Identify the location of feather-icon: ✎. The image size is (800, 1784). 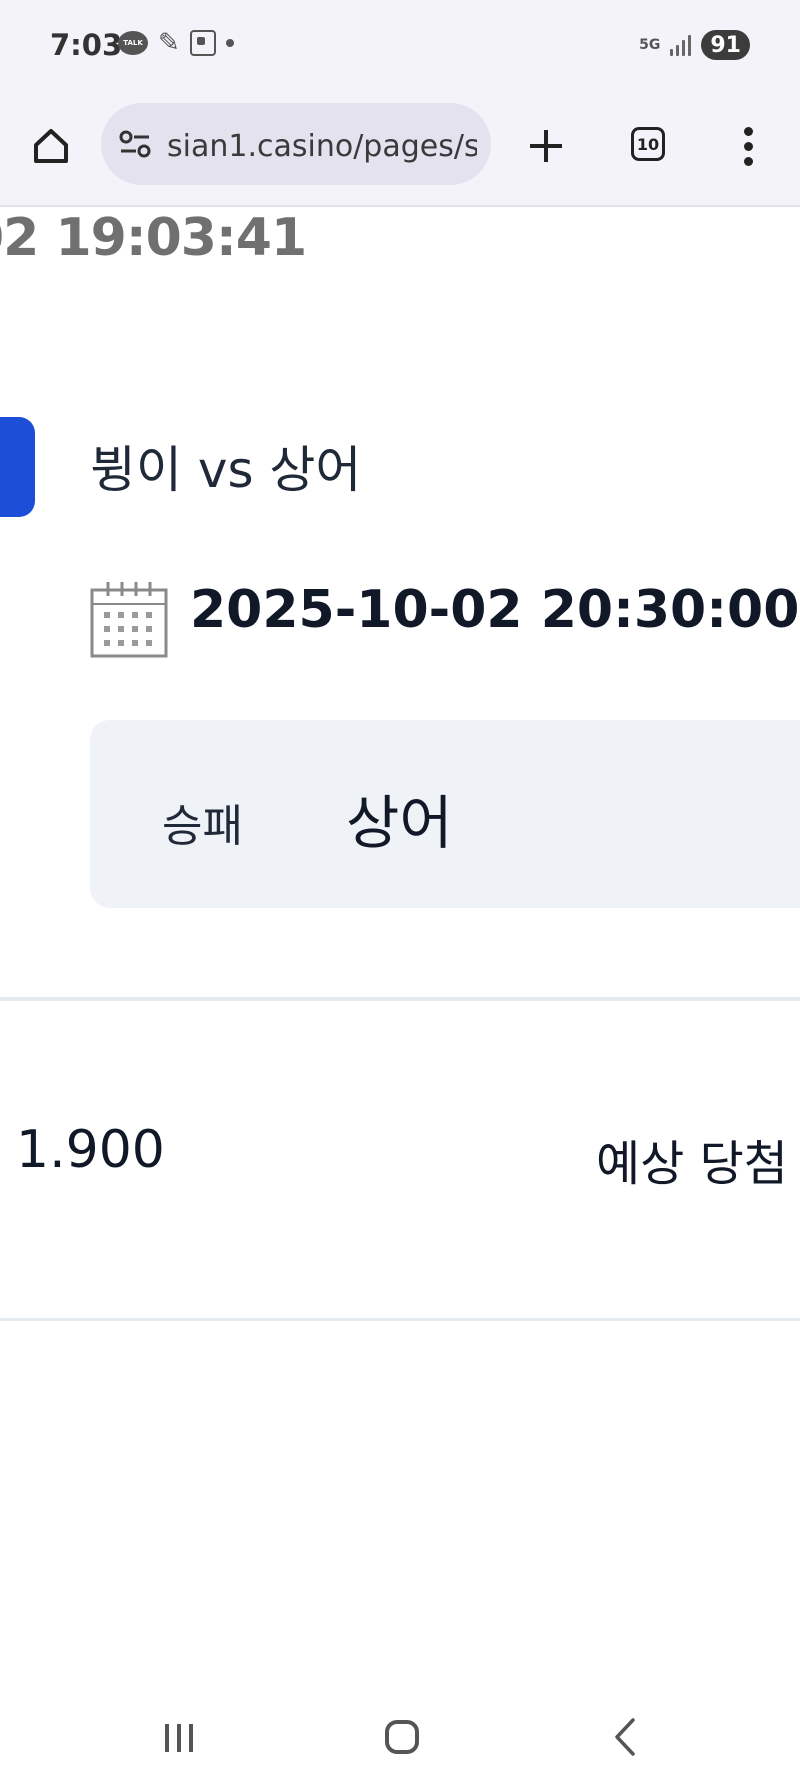
(169, 43).